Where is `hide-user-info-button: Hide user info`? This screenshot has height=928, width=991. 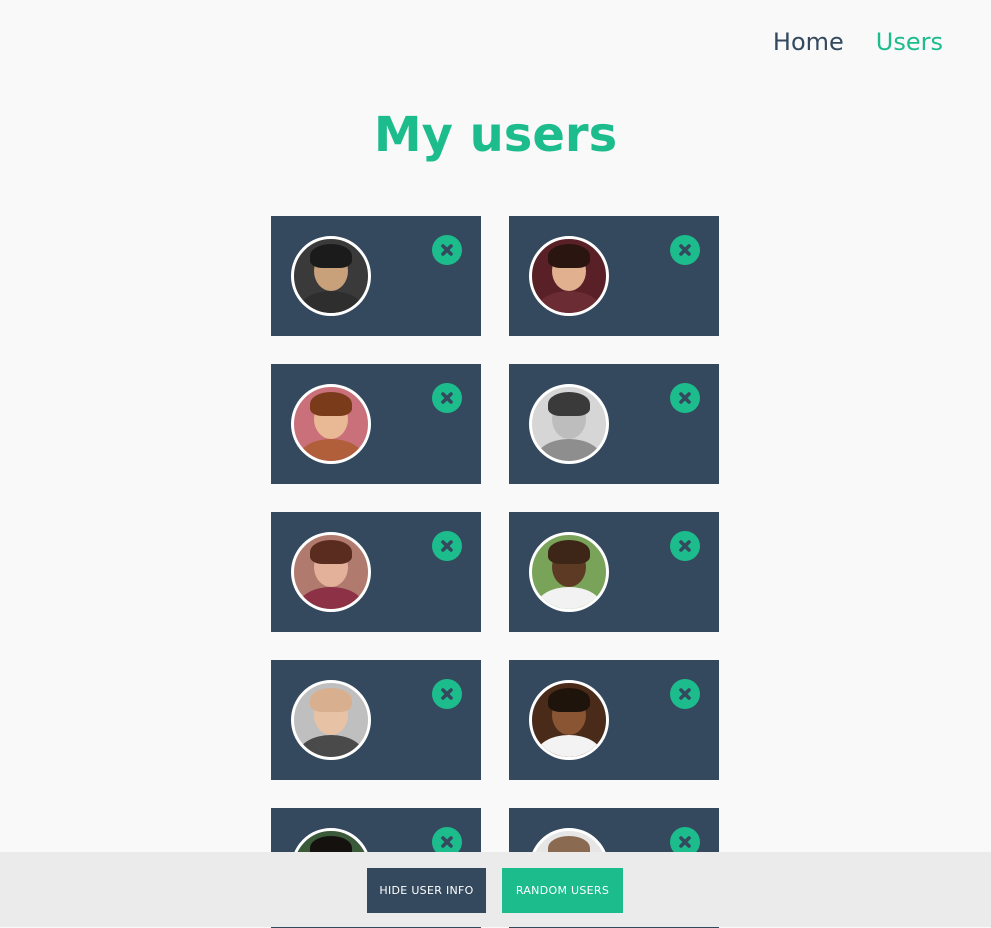 hide-user-info-button: Hide user info is located at coordinates (426, 890).